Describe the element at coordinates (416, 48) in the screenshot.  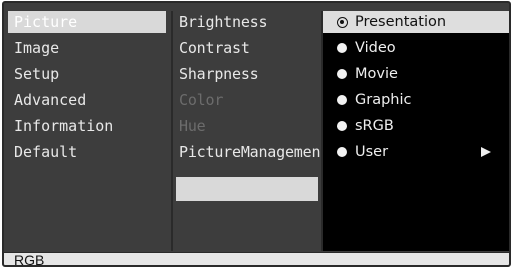
I see `option-video: Video` at that location.